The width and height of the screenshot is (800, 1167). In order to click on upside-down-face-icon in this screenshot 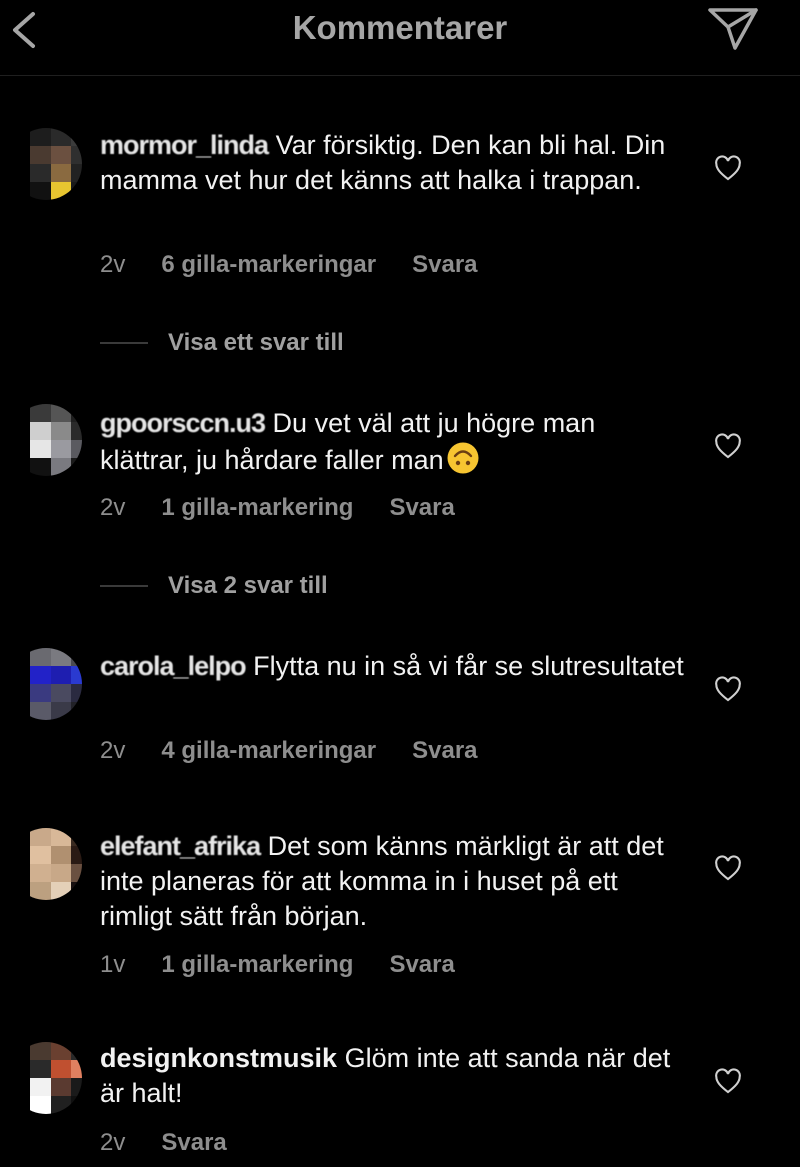, I will do `click(463, 458)`.